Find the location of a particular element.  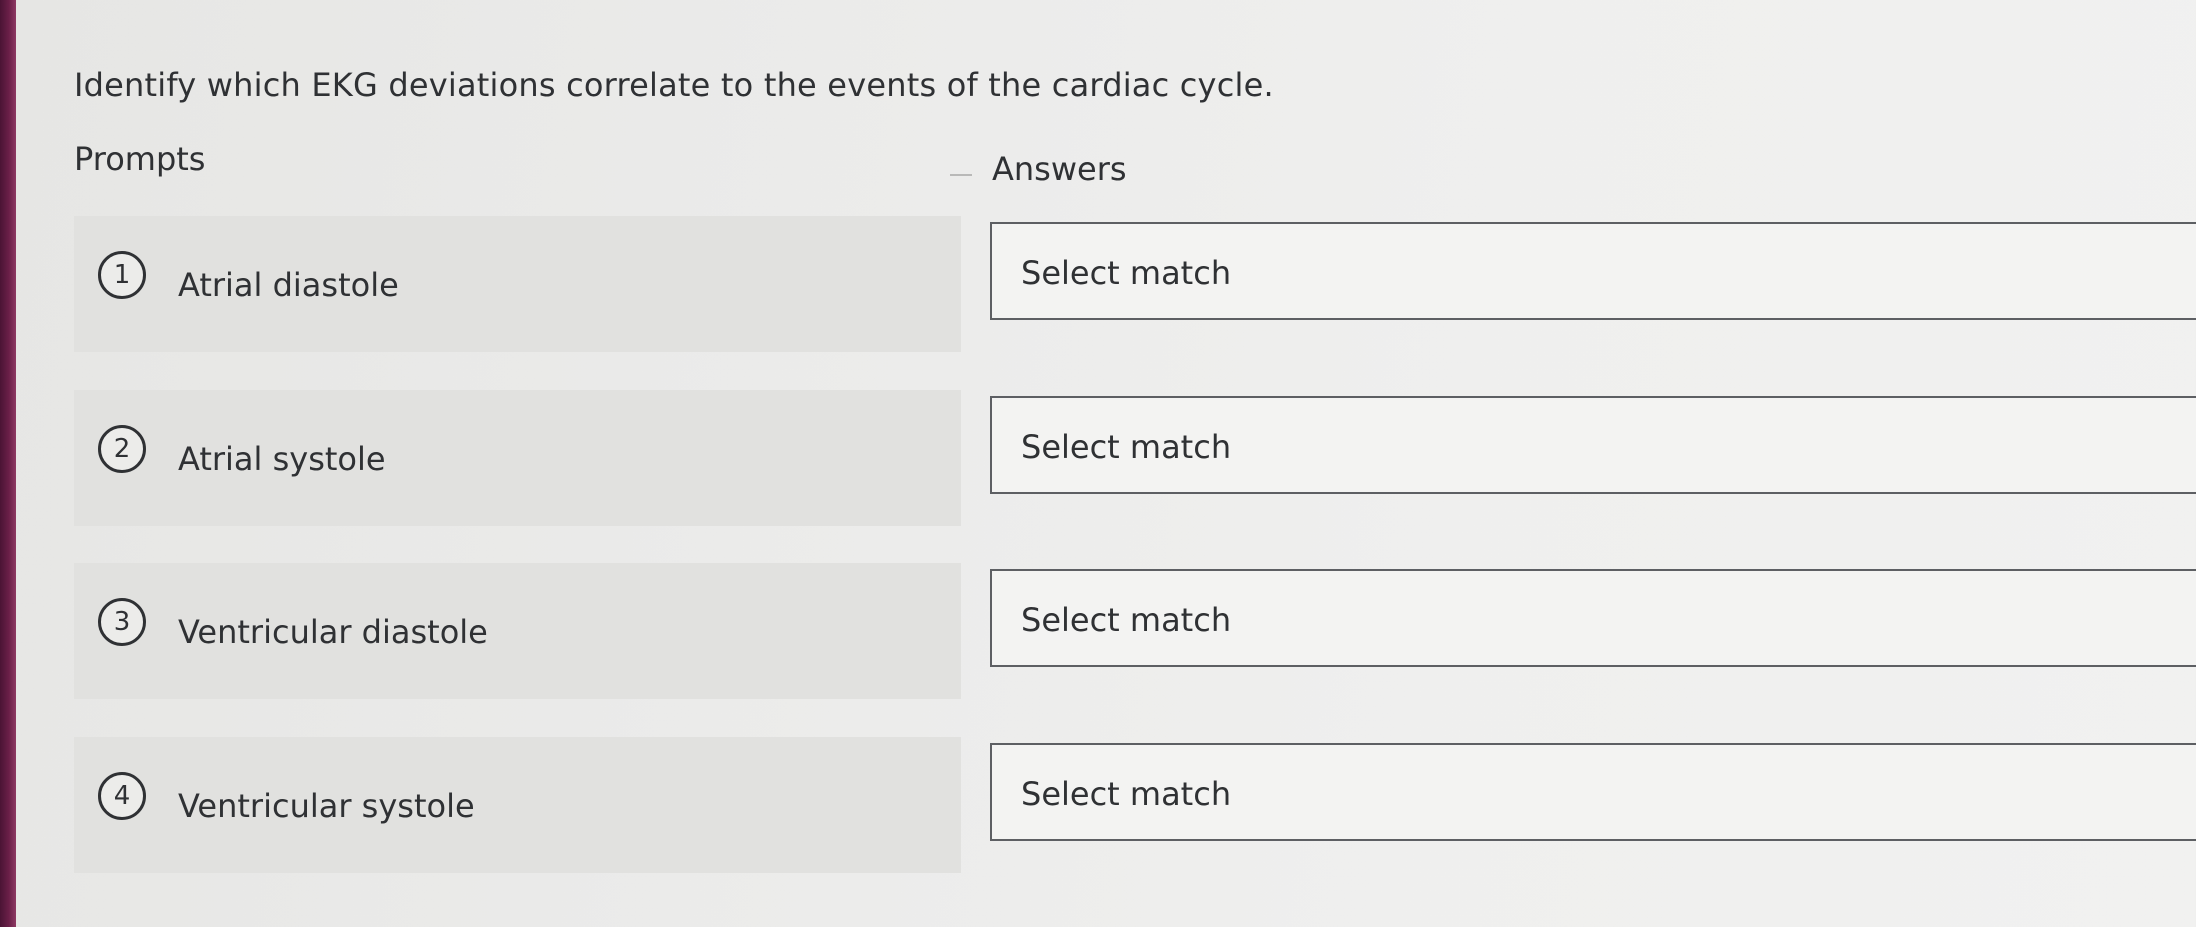

prompt-label: Ventricular systole is located at coordinates (326, 806).